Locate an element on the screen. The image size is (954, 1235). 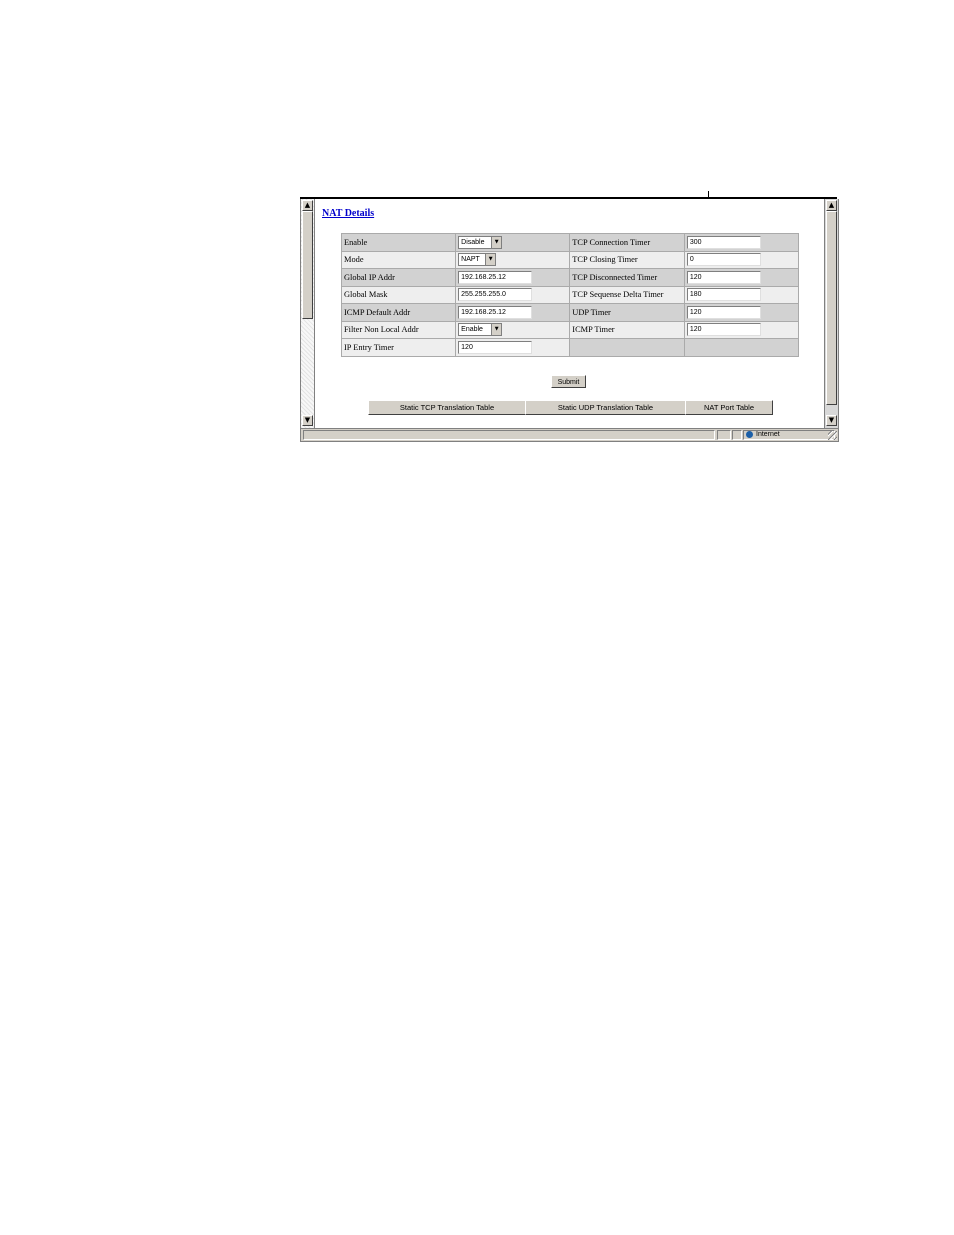
status-text-cell is located at coordinates (509, 435).